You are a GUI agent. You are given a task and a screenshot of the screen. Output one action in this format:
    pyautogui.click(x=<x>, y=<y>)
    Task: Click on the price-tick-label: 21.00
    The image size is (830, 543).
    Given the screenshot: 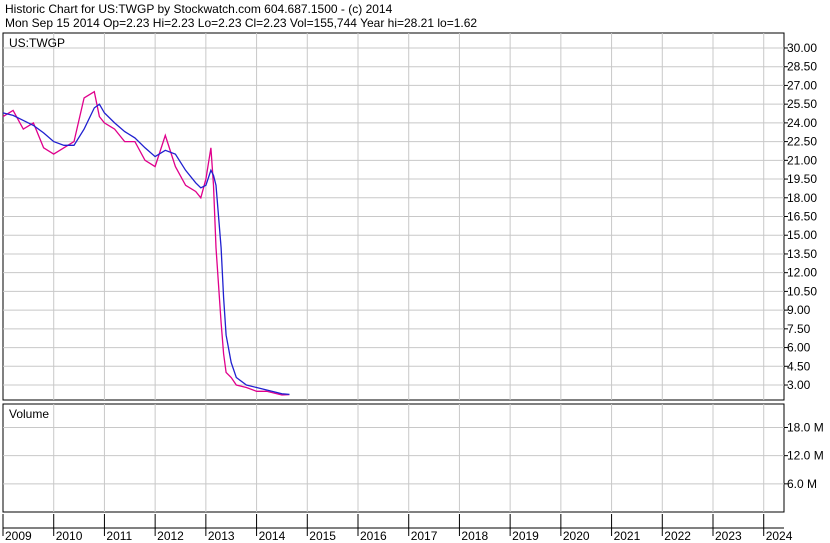 What is the action you would take?
    pyautogui.click(x=802, y=160)
    